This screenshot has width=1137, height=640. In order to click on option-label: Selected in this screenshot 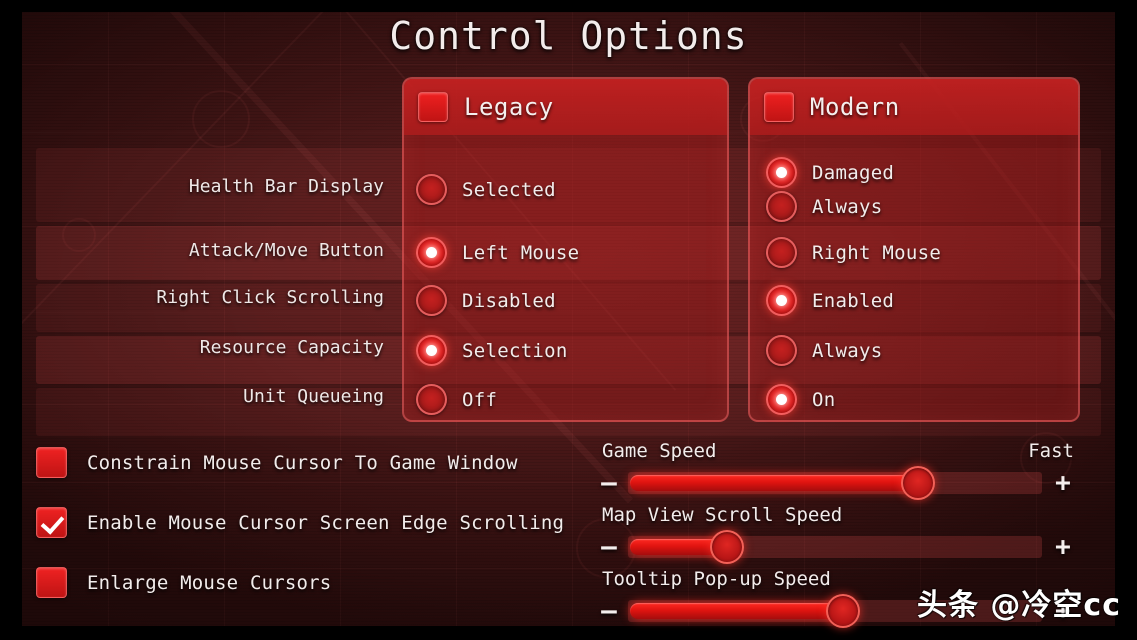, I will do `click(509, 189)`.